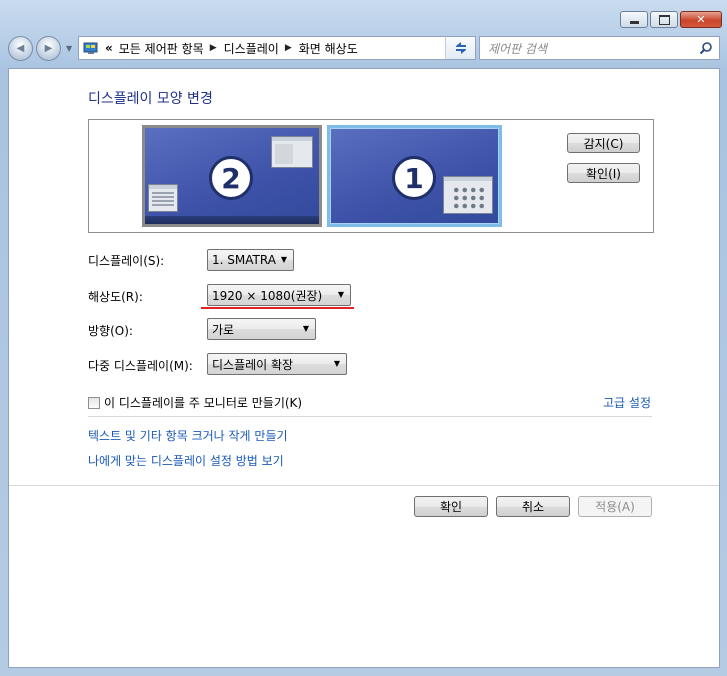 This screenshot has width=727, height=676. What do you see at coordinates (126, 261) in the screenshot?
I see `display-label: 디스플레이(S):` at bounding box center [126, 261].